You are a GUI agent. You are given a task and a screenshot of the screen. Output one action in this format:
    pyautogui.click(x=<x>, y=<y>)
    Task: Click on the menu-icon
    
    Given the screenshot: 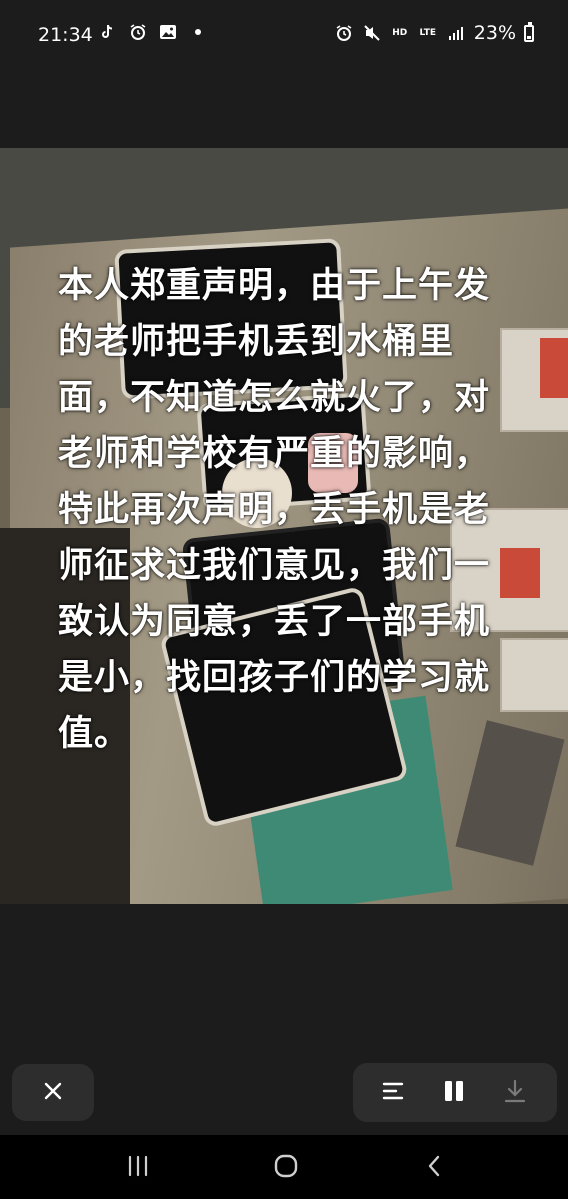 What is the action you would take?
    pyautogui.click(x=393, y=1093)
    